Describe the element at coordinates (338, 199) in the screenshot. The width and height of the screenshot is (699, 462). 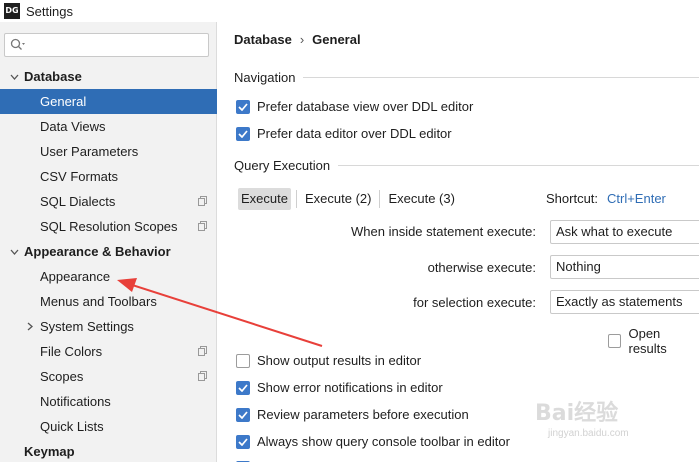
I see `tab-execute-2: Execute (2)` at that location.